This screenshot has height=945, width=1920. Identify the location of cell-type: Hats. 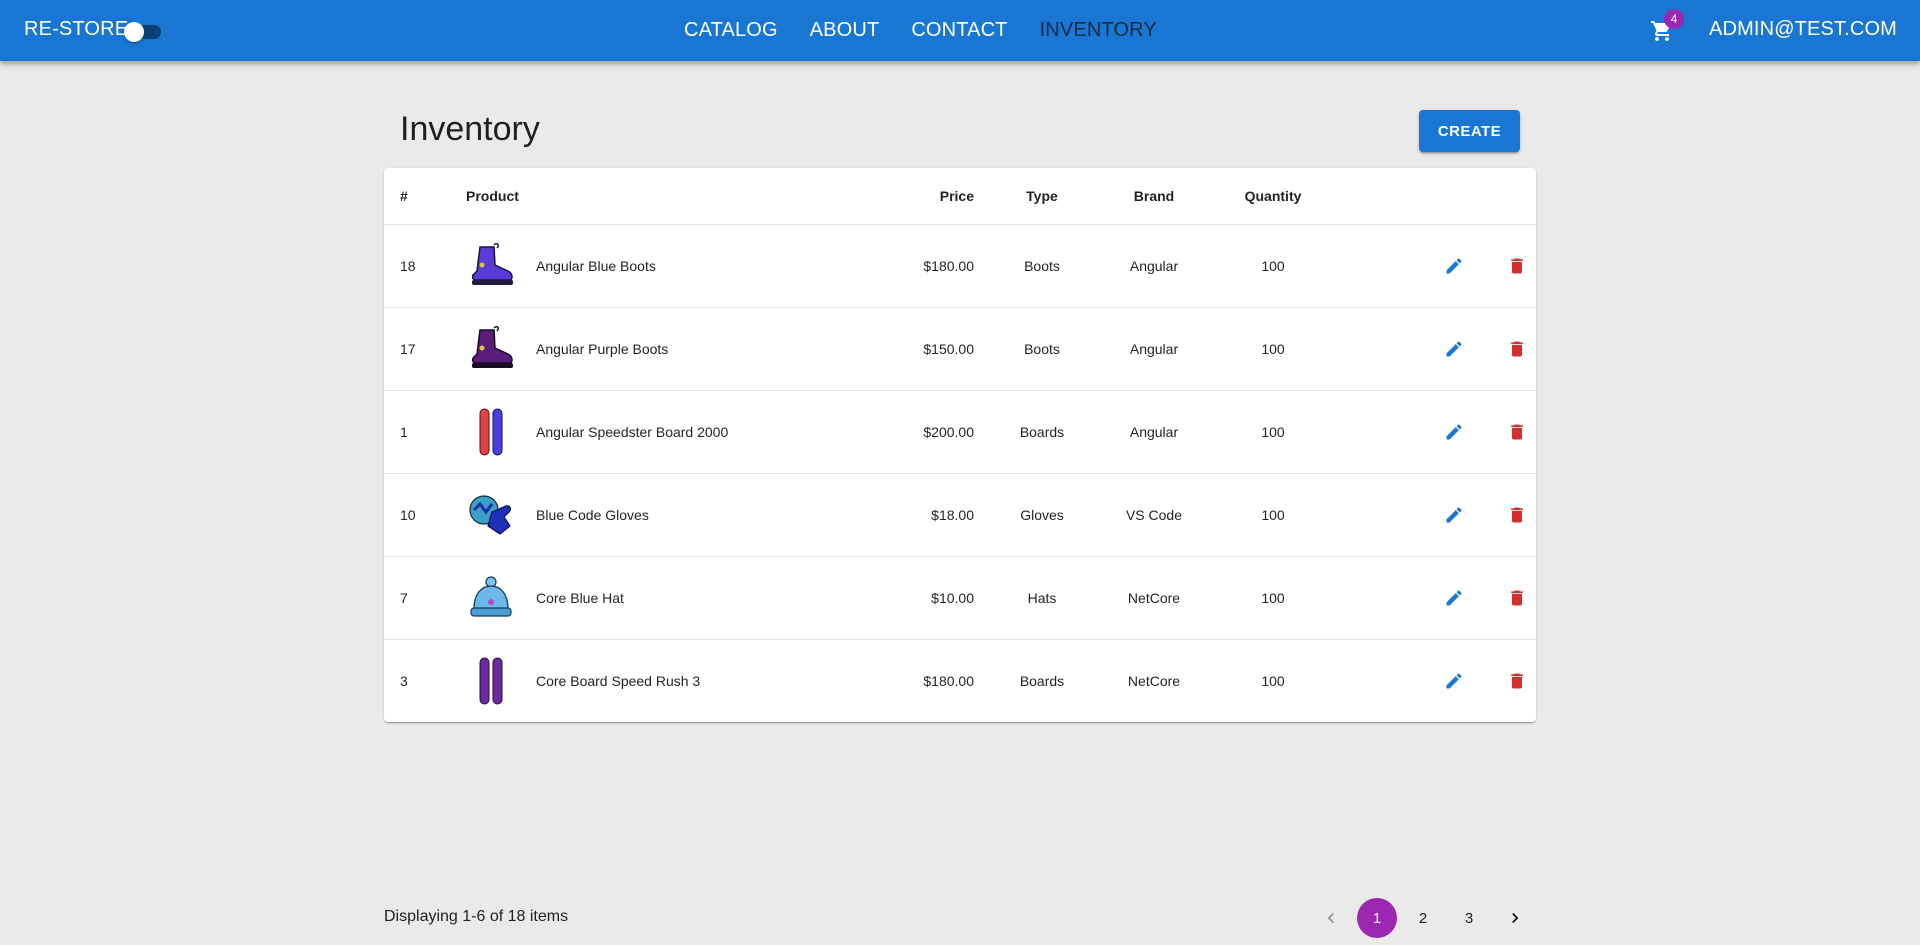
(1042, 598).